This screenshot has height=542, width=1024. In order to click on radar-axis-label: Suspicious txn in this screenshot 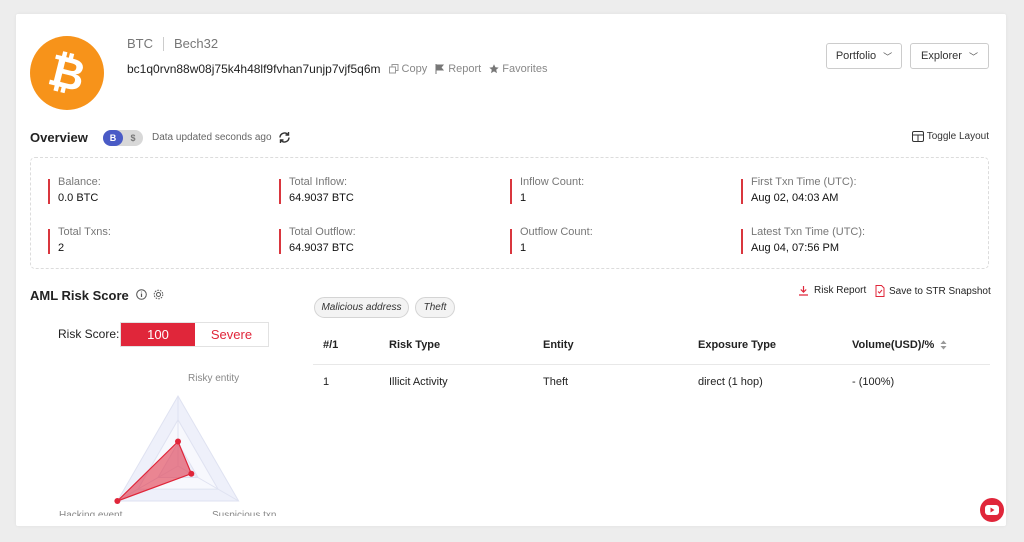, I will do `click(244, 513)`.